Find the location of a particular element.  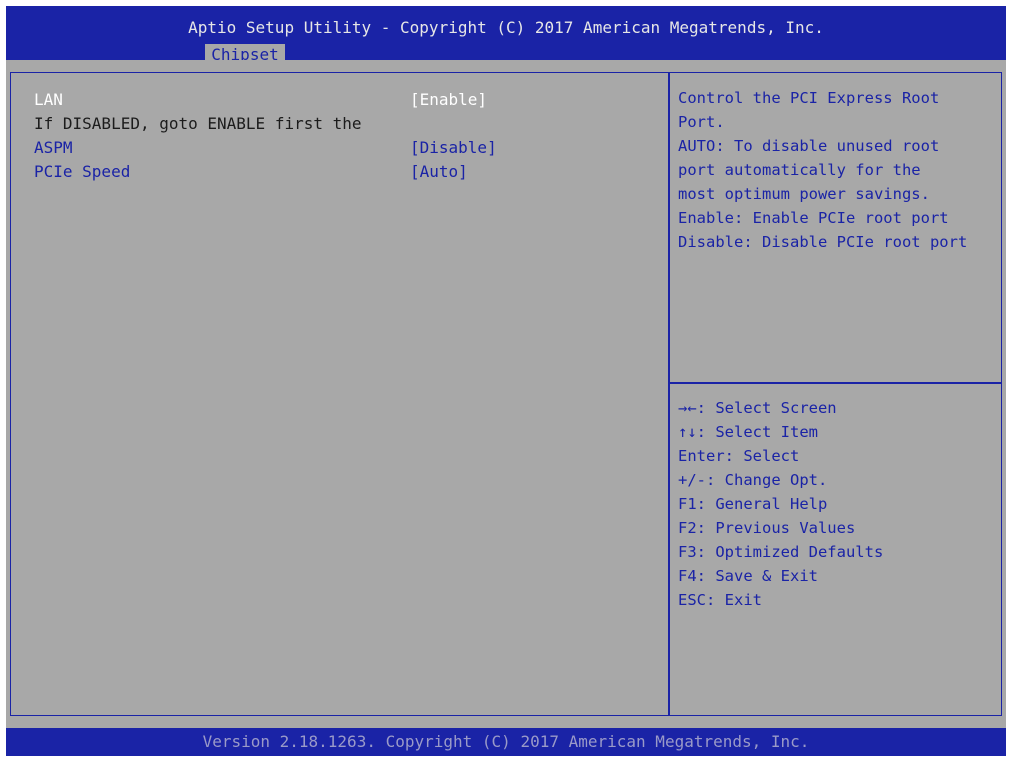

setting-row-aspm: ASPM [Disable] is located at coordinates (344, 148).